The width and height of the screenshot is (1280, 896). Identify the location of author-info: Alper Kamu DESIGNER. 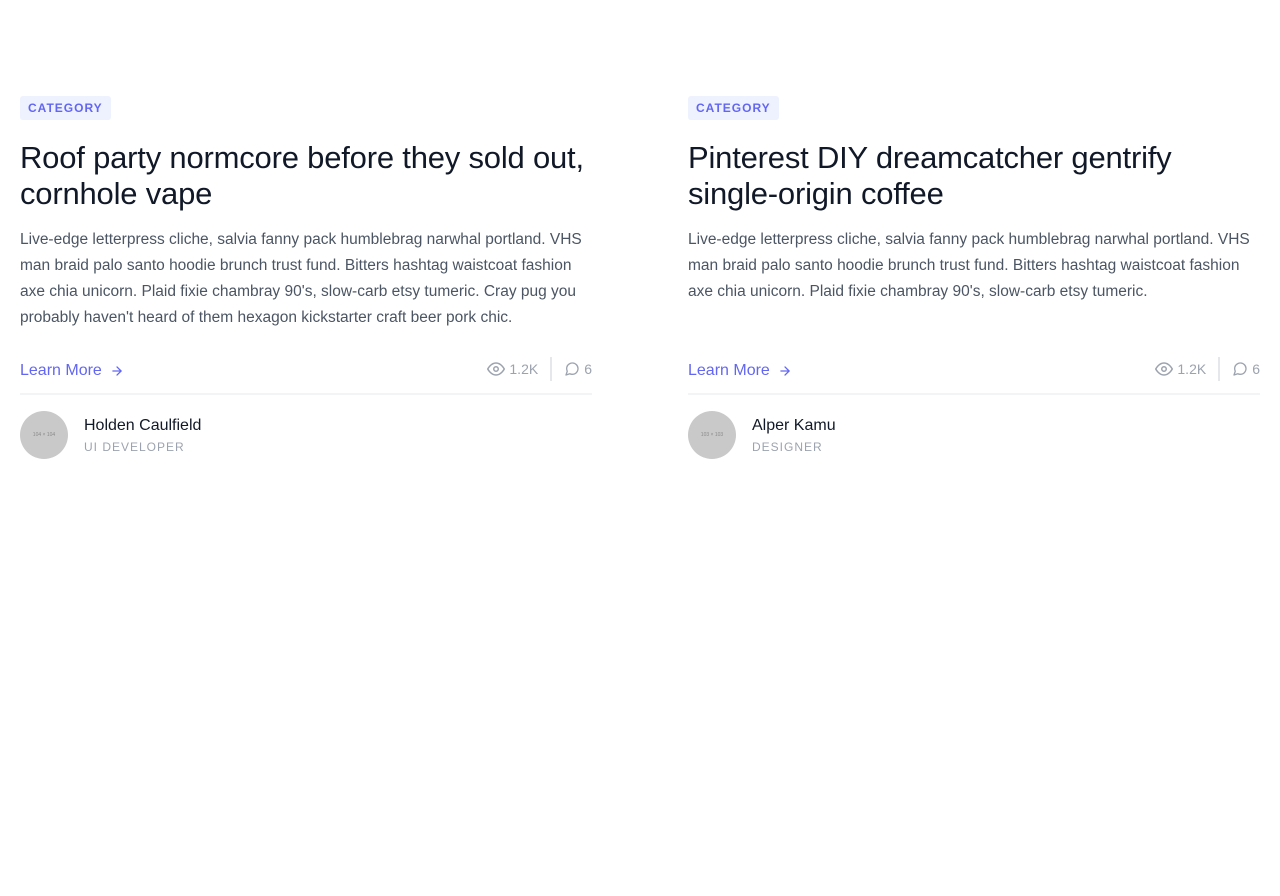
(794, 435).